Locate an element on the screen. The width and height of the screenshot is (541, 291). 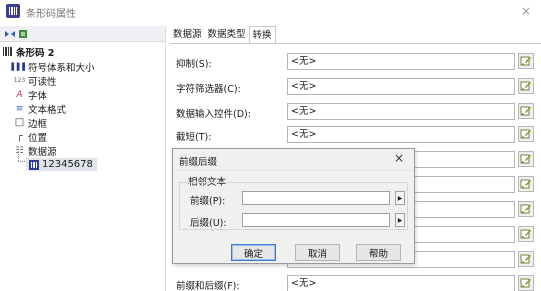
data-source-icon: ☷ is located at coordinates (19, 150).